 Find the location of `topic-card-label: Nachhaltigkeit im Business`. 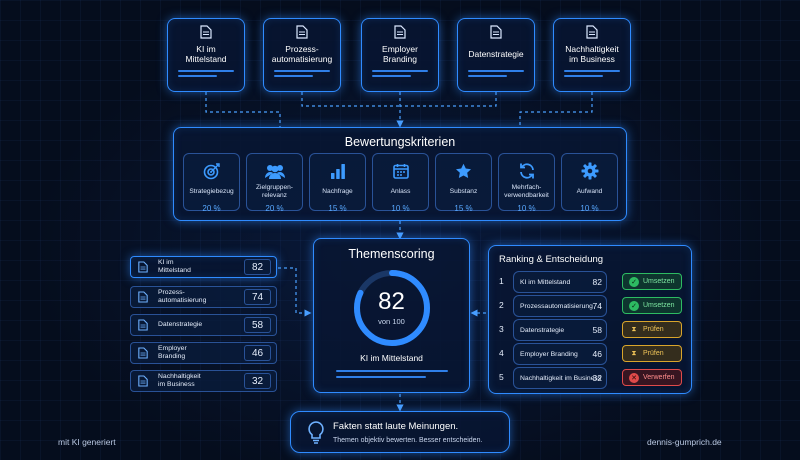

topic-card-label: Nachhaltigkeit im Business is located at coordinates (592, 53).